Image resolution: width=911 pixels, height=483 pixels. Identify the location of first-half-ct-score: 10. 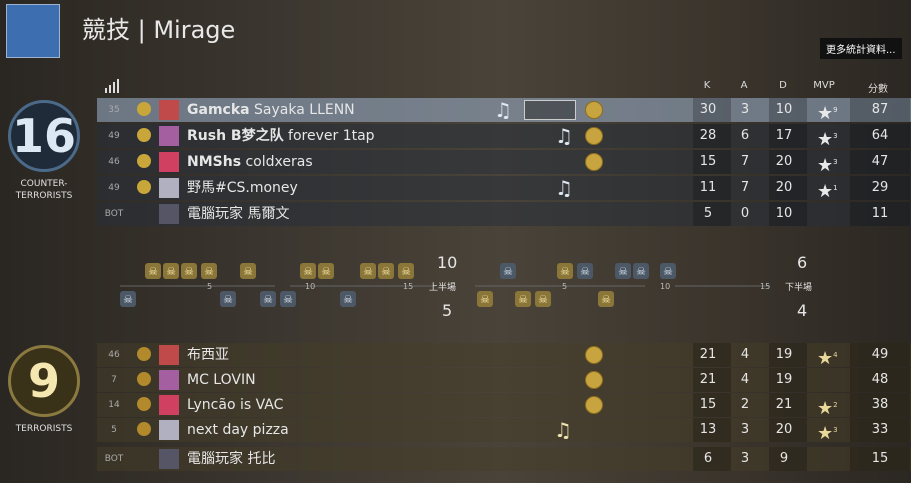
(447, 262).